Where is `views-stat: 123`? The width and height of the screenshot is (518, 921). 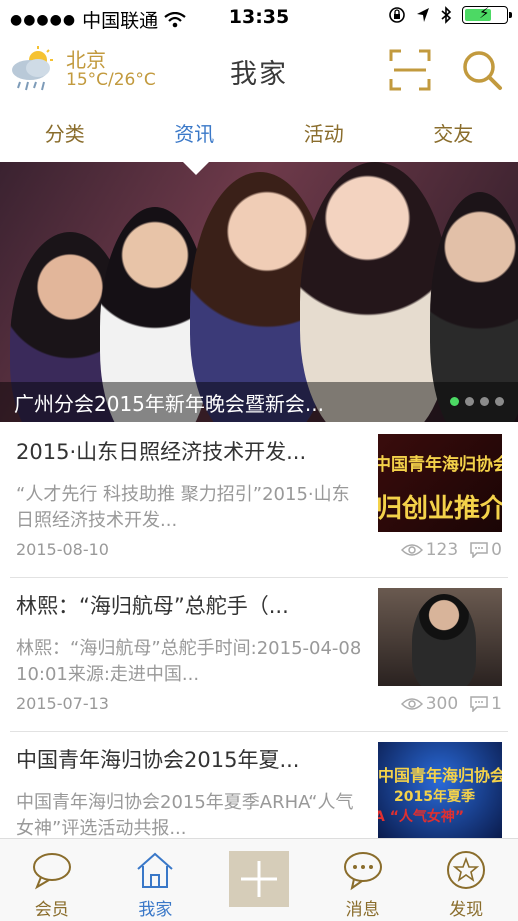
views-stat: 123 is located at coordinates (429, 550).